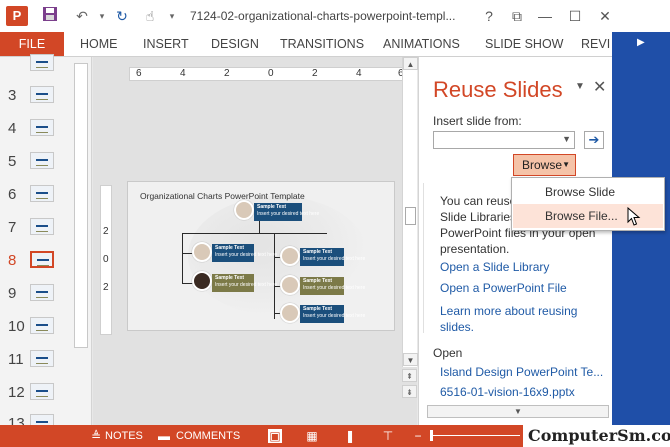 This screenshot has width=670, height=447. What do you see at coordinates (50, 16) in the screenshot?
I see `save-icon` at bounding box center [50, 16].